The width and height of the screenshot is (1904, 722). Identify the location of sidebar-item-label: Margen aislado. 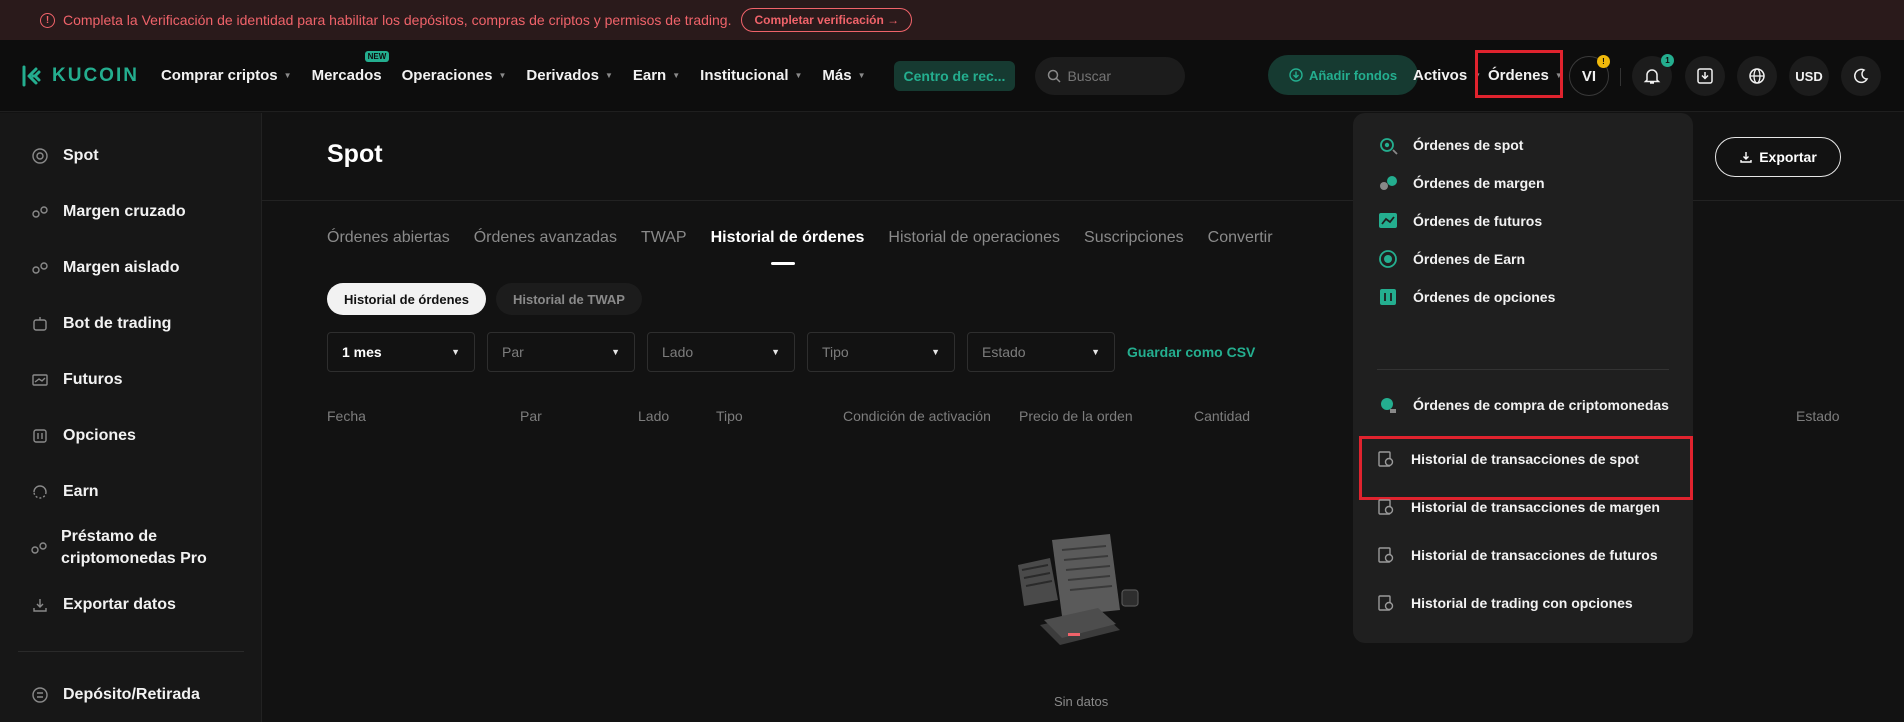
(121, 267).